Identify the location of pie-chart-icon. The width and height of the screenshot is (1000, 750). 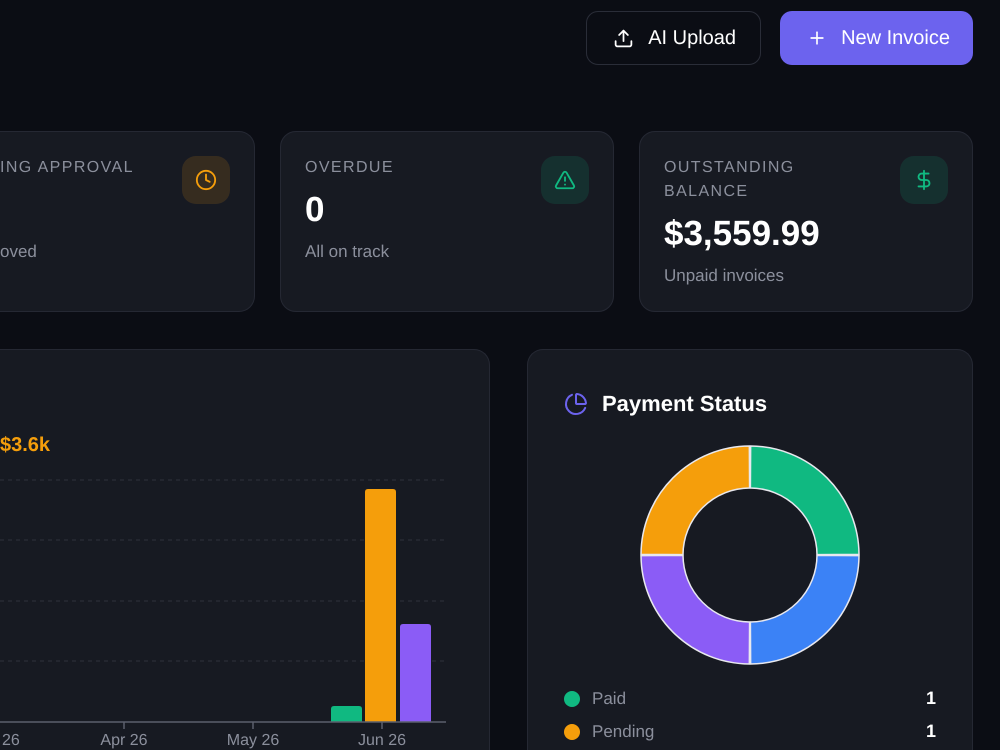
(576, 404).